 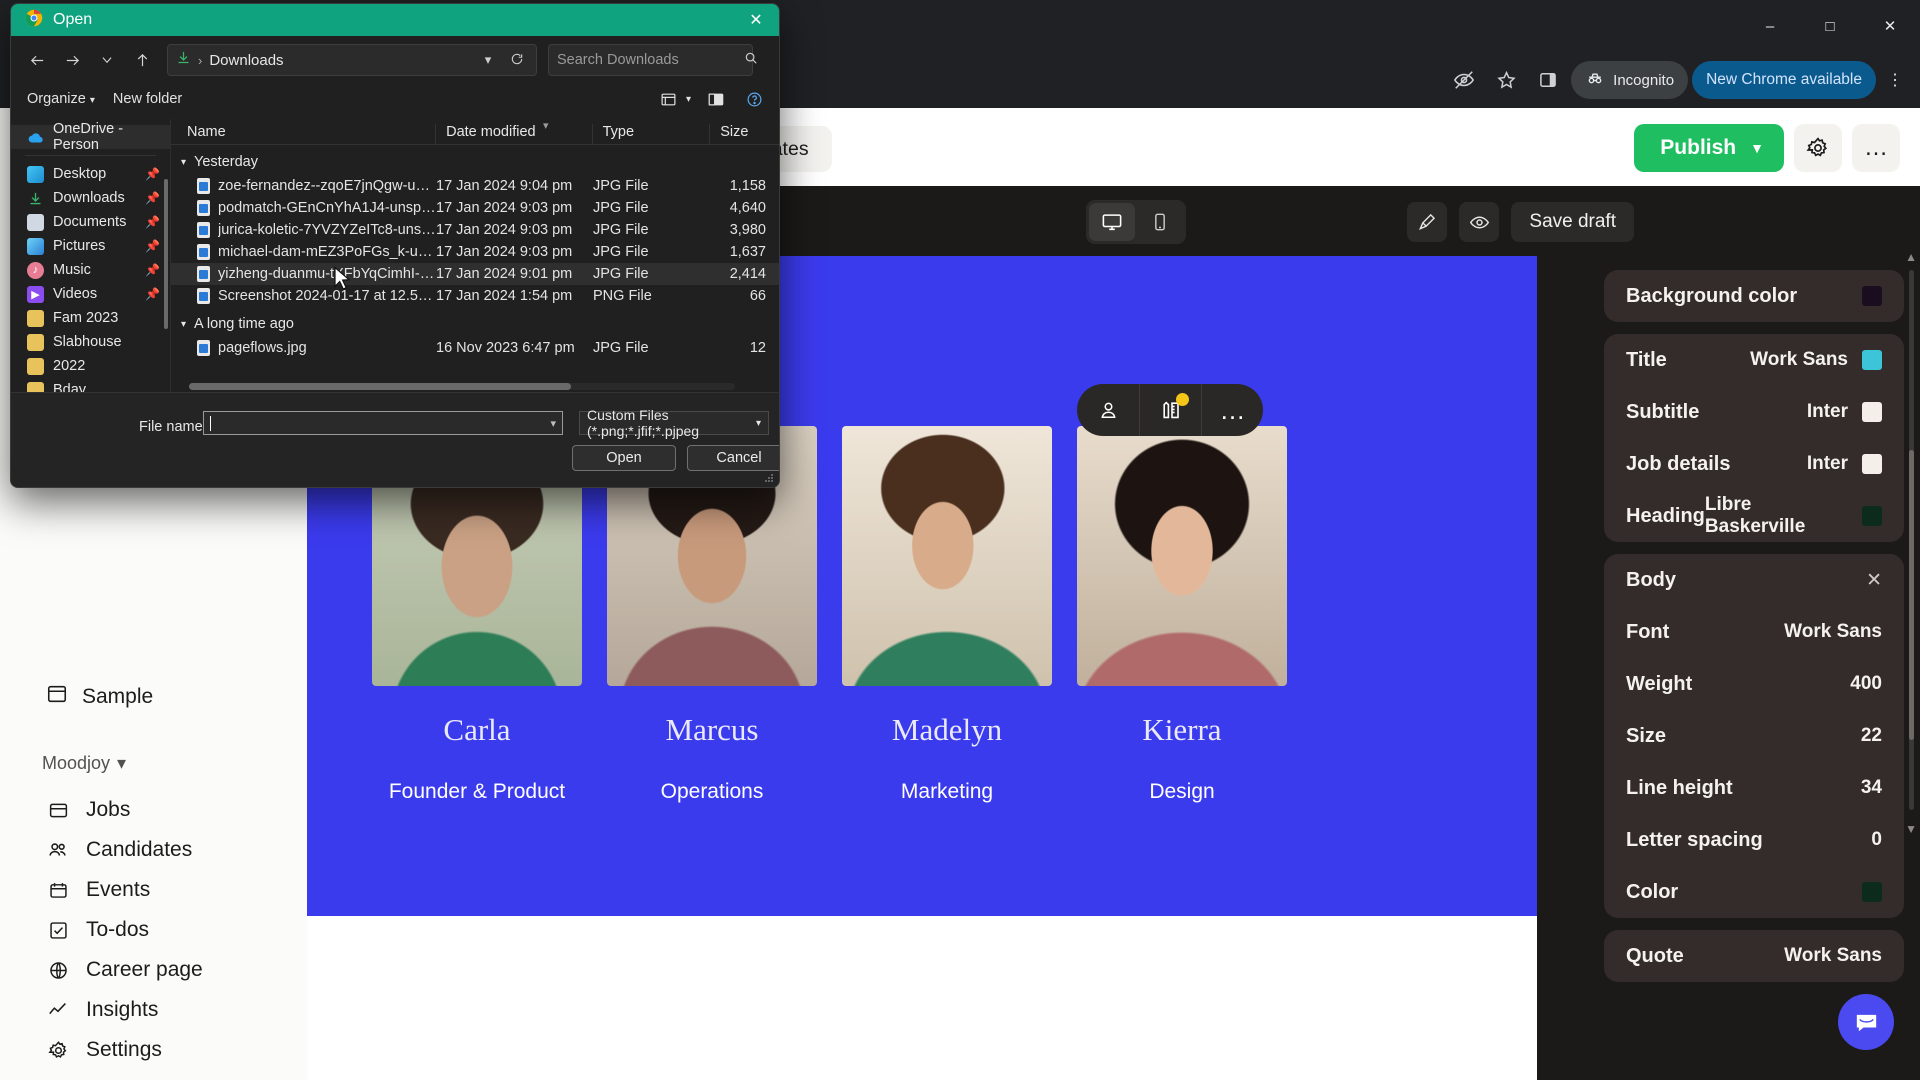 What do you see at coordinates (475, 162) in the screenshot?
I see `file-group-header-yesterday: ▾ Yesterday` at bounding box center [475, 162].